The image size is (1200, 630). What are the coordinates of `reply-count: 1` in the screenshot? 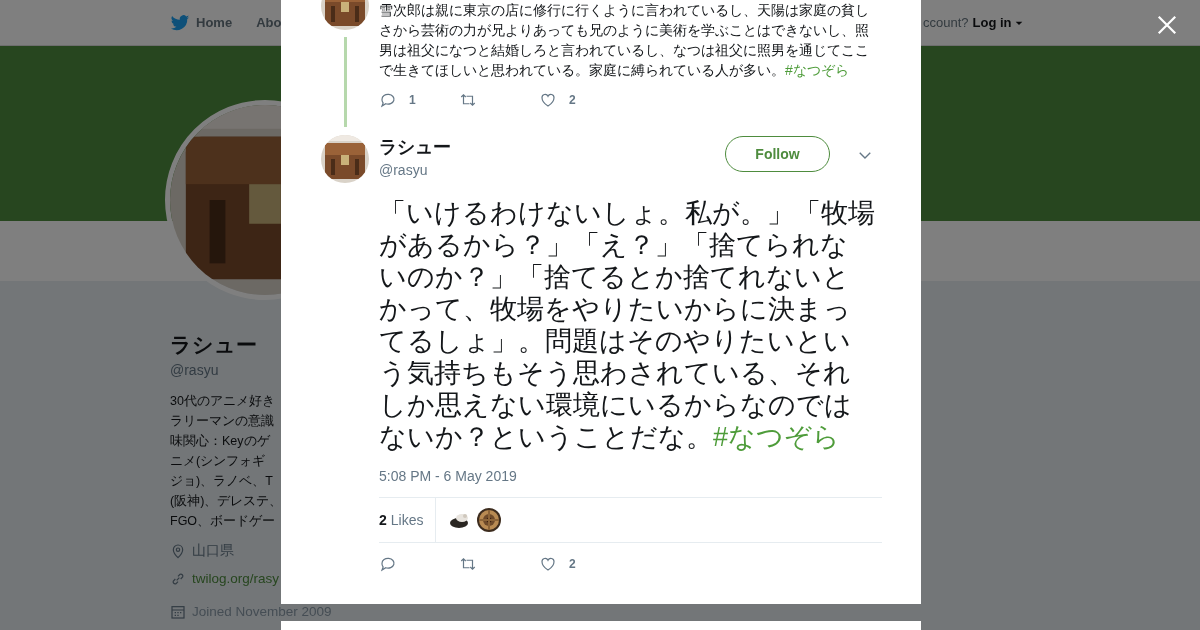 It's located at (412, 100).